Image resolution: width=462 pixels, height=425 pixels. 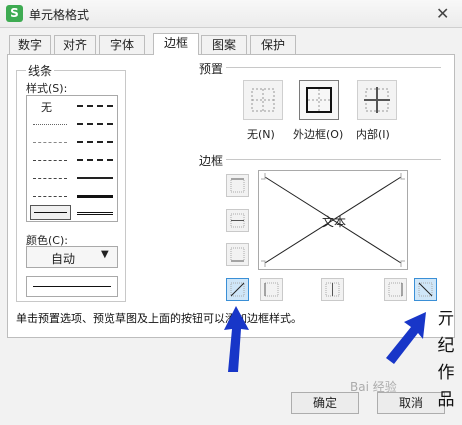 I want to click on diagonal-down-icon, so click(x=425, y=289).